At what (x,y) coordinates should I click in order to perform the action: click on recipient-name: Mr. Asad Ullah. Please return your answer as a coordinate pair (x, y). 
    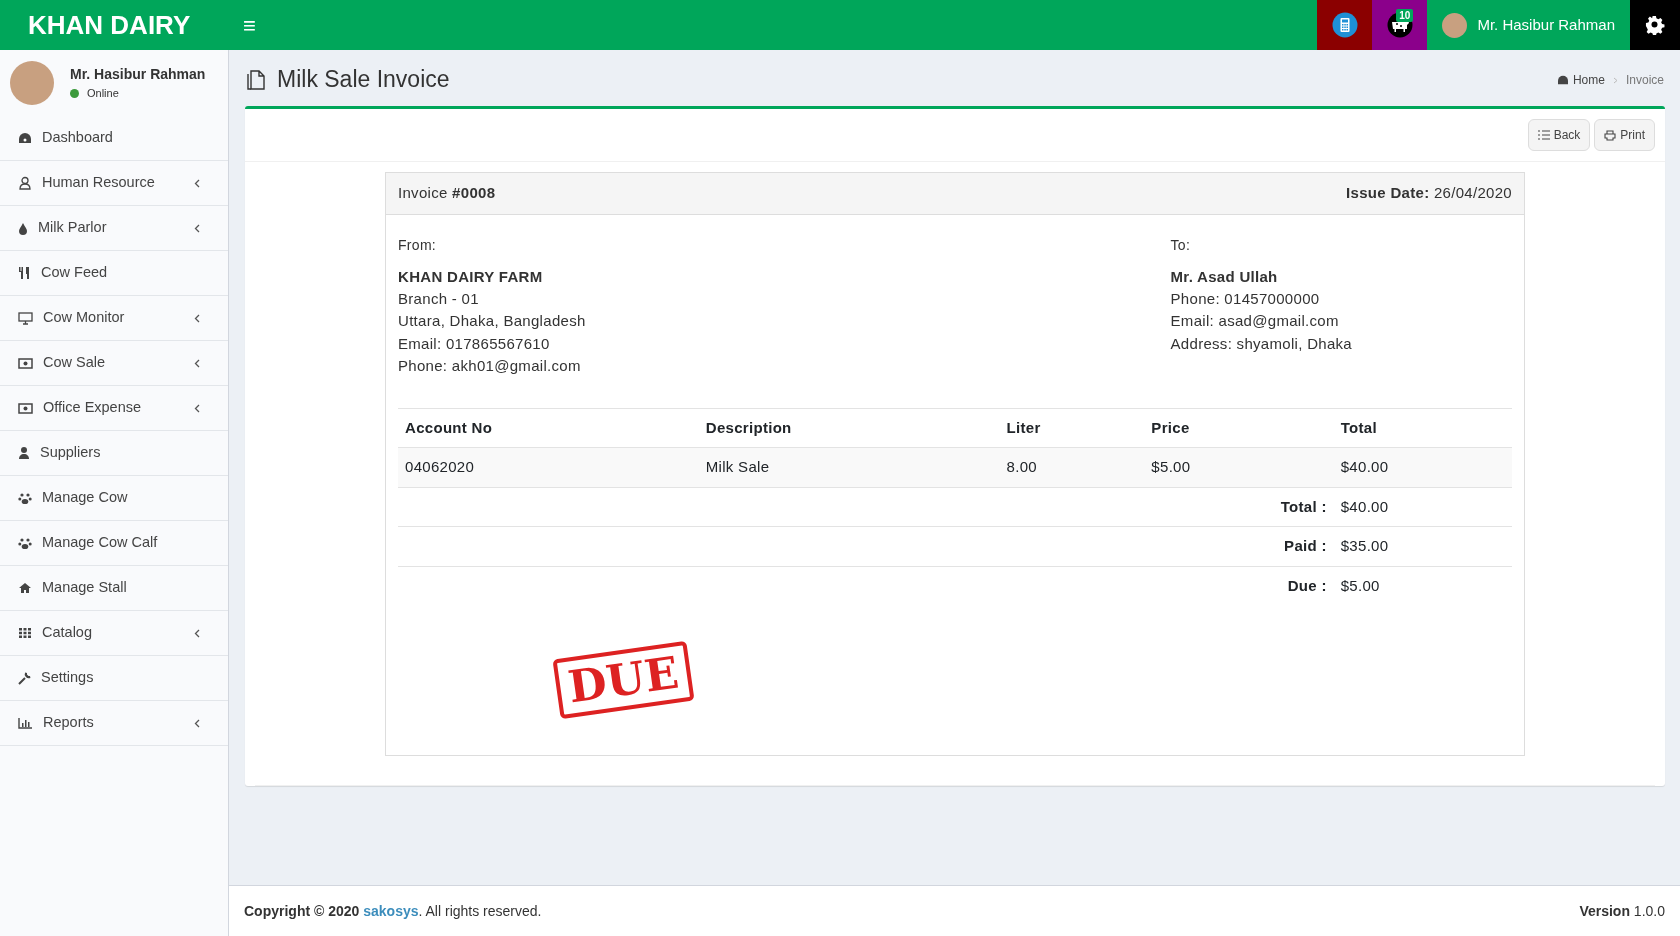
    Looking at the image, I should click on (1224, 276).